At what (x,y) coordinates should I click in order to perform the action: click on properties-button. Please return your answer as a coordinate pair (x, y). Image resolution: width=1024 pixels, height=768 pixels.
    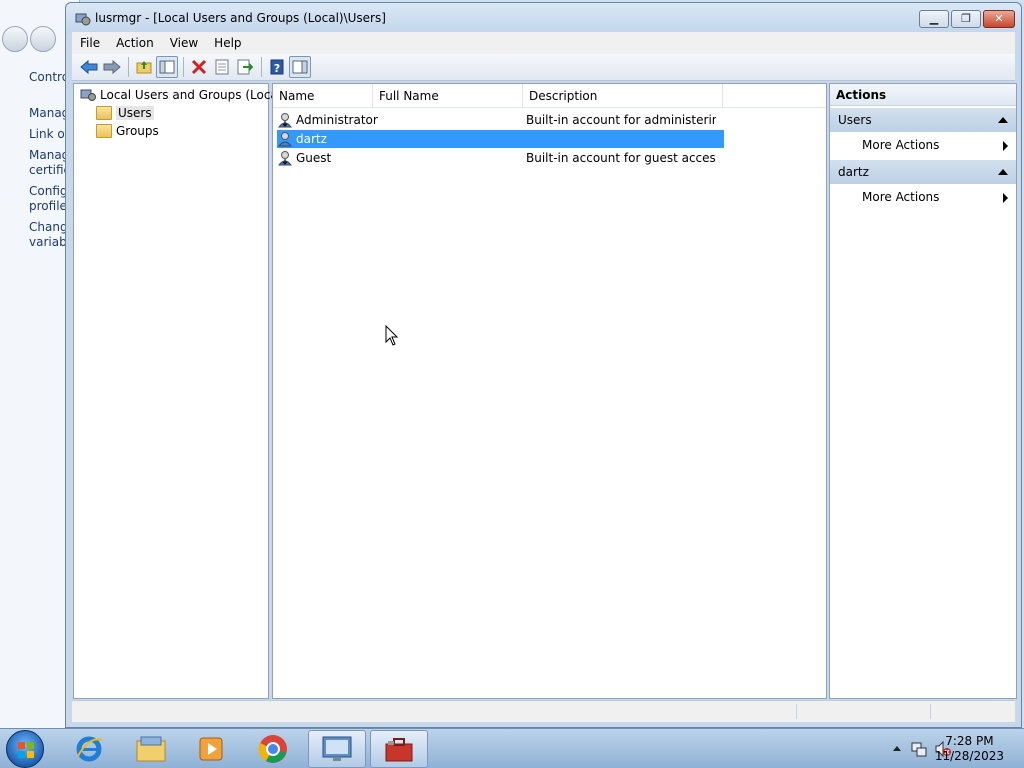
    Looking at the image, I should click on (222, 67).